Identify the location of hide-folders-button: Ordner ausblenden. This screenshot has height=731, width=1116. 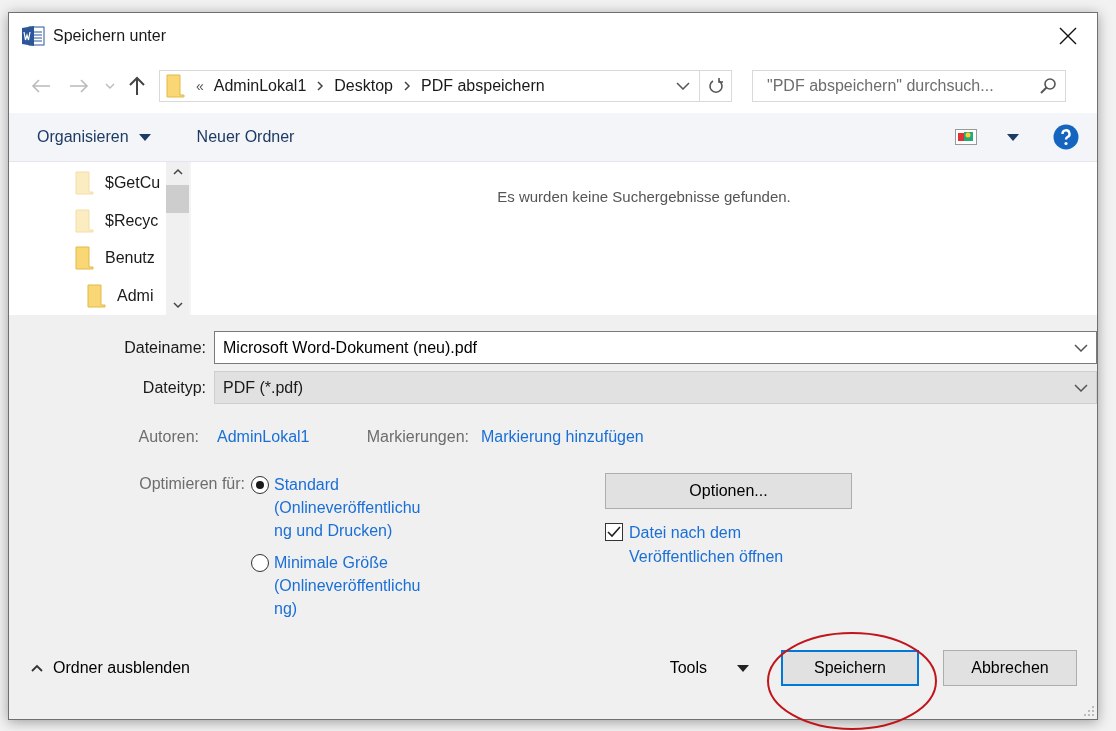
(110, 668).